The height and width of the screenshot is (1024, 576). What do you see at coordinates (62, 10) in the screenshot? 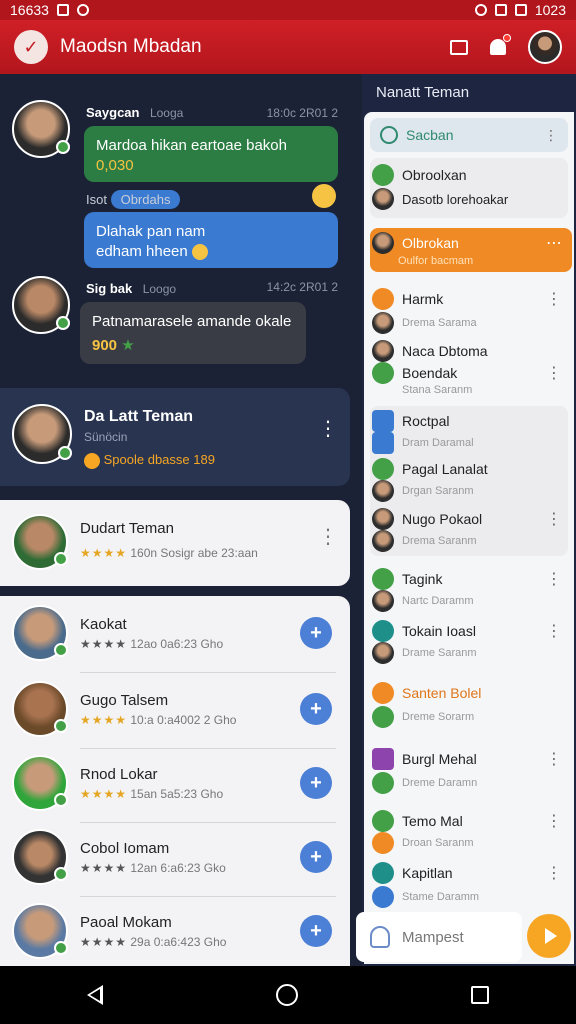
I see `notification-icon` at bounding box center [62, 10].